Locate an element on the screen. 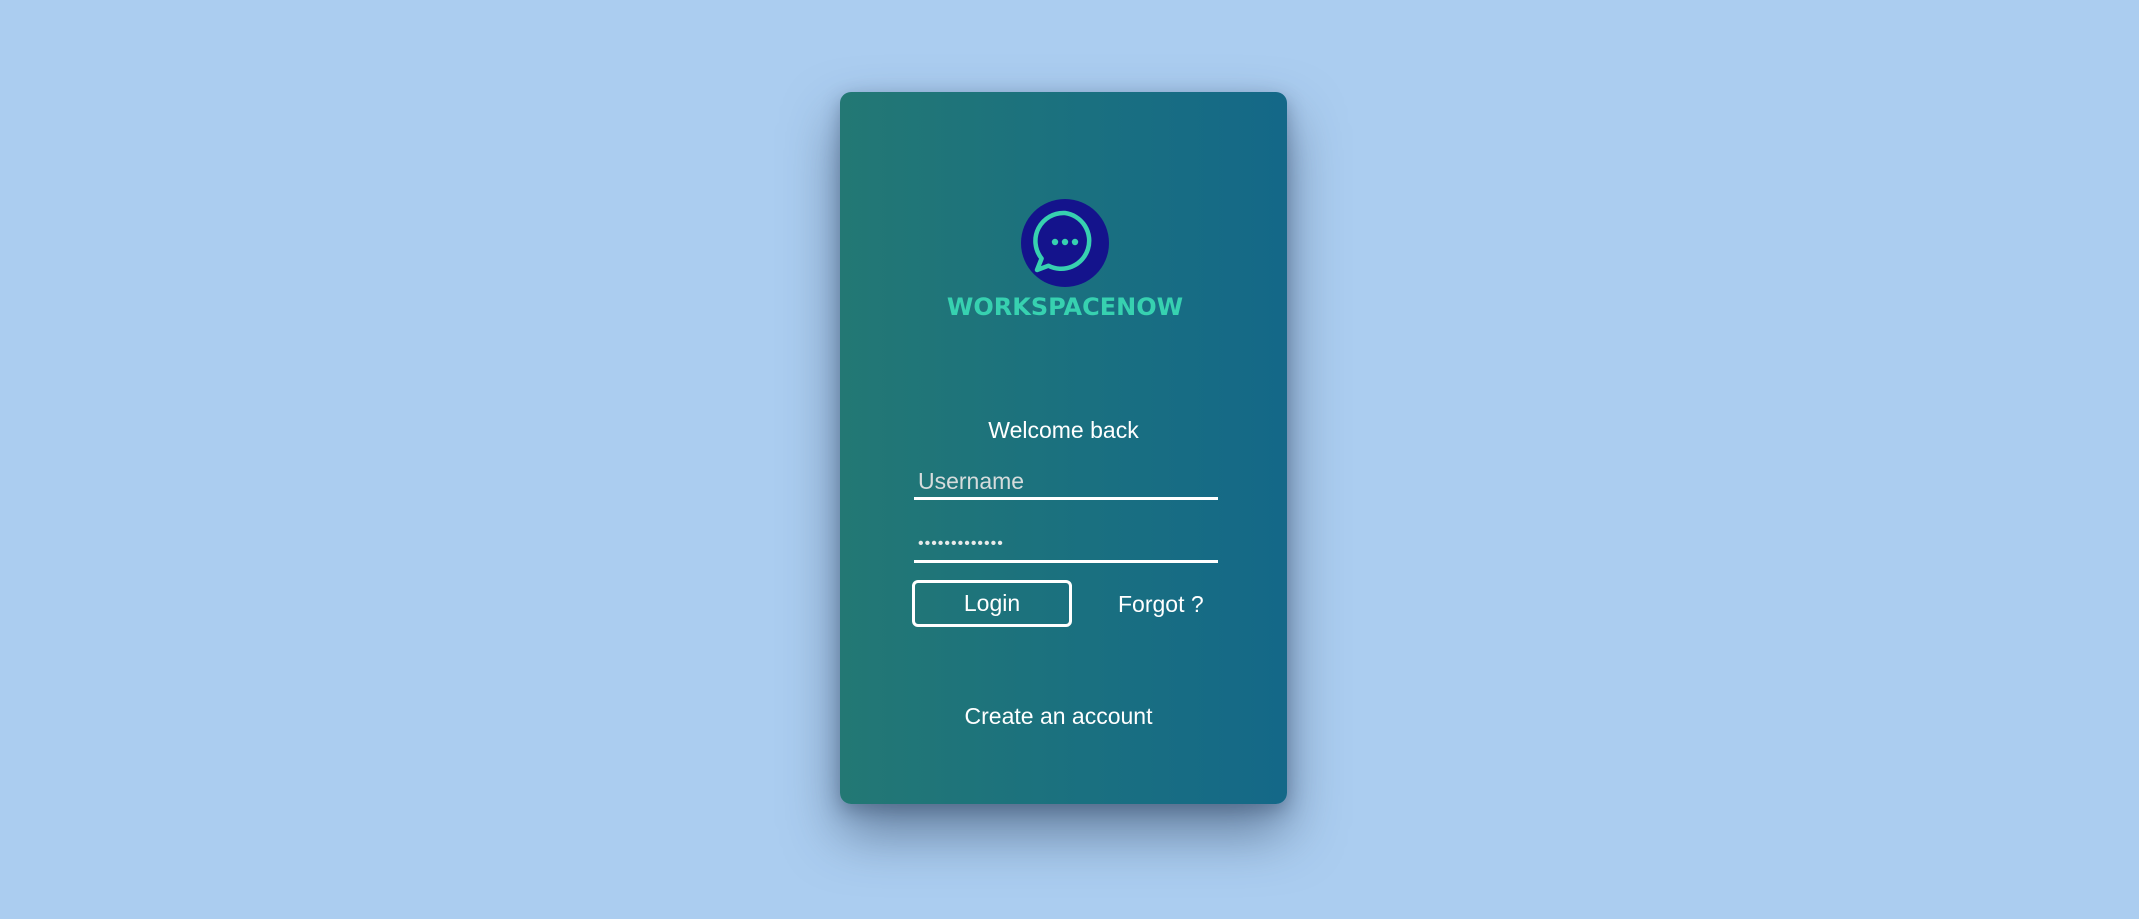 The image size is (2139, 919). forgot-password-link: Forgot ? is located at coordinates (1161, 604).